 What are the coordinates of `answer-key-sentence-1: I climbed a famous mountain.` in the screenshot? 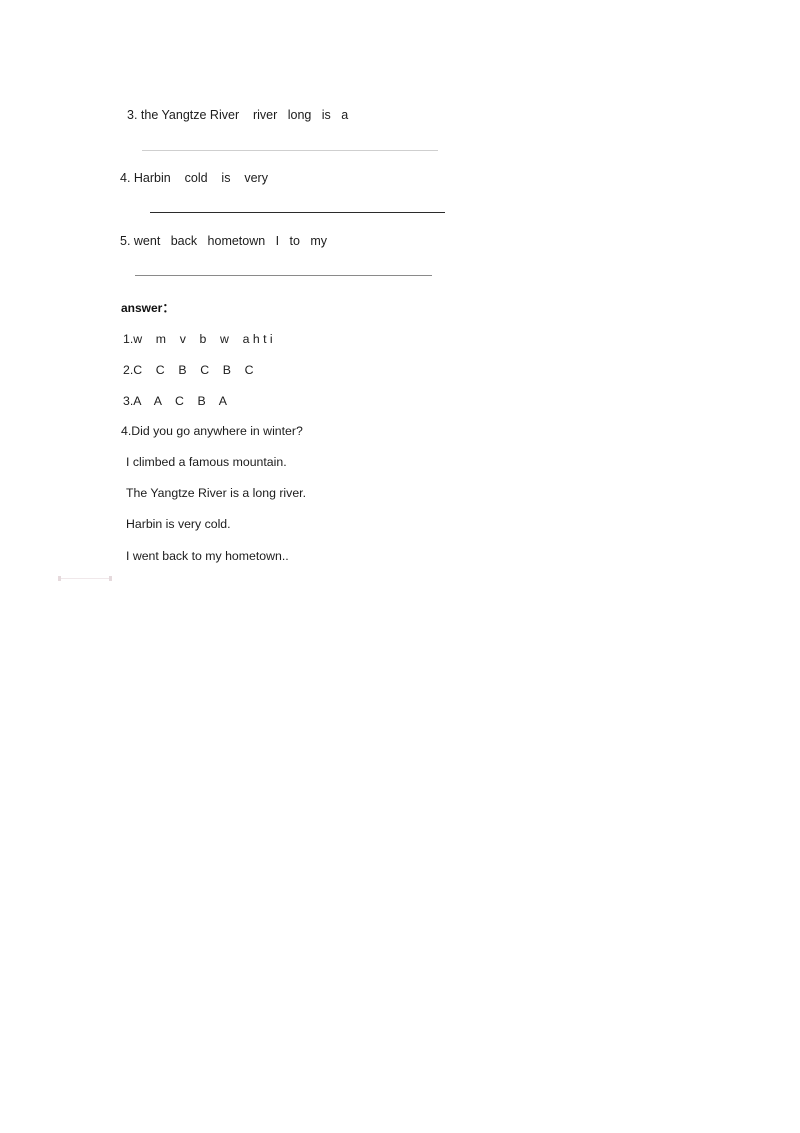 It's located at (206, 462).